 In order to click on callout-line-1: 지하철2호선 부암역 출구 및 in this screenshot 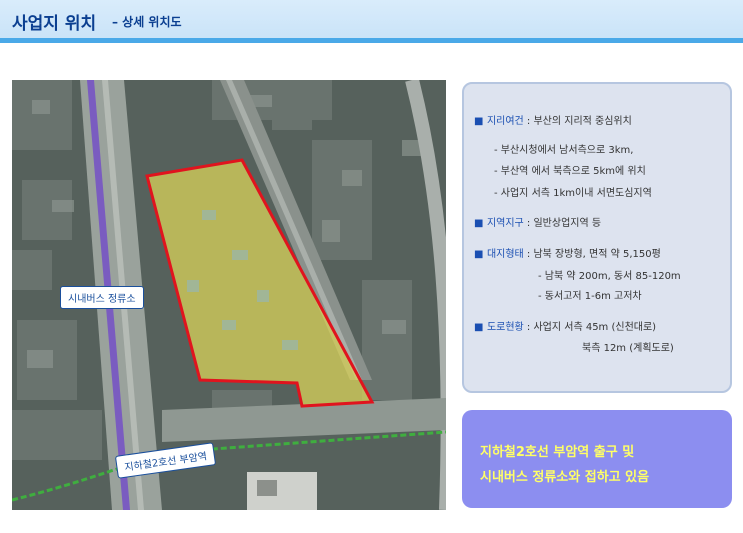, I will do `click(557, 452)`.